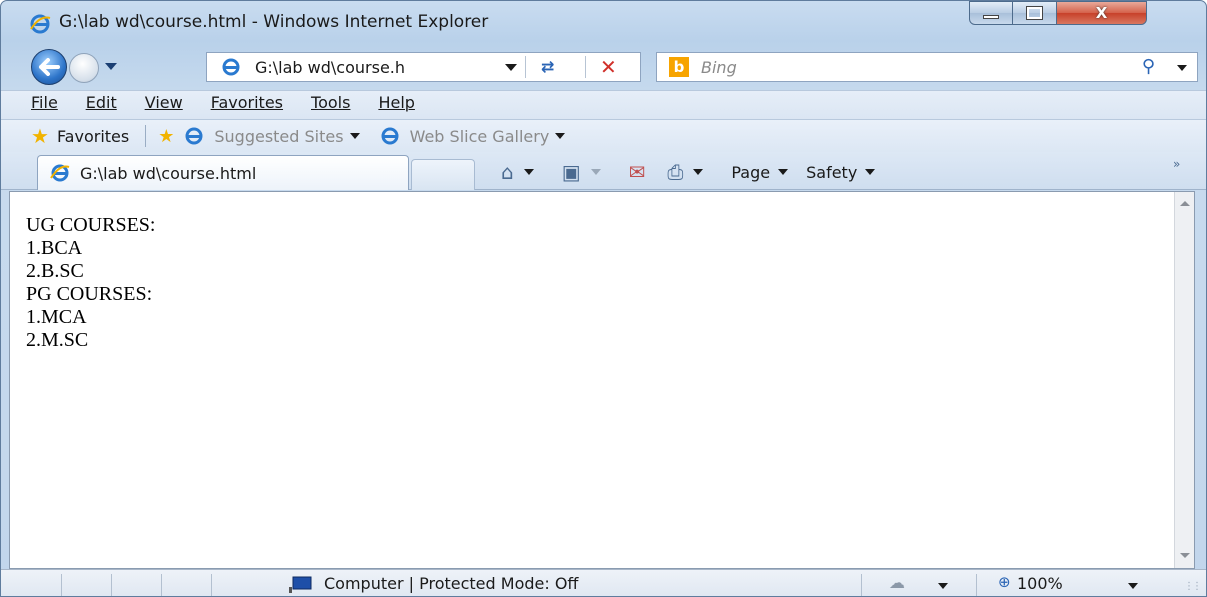 The height and width of the screenshot is (597, 1207). What do you see at coordinates (396, 105) in the screenshot?
I see `menu-help: Help` at bounding box center [396, 105].